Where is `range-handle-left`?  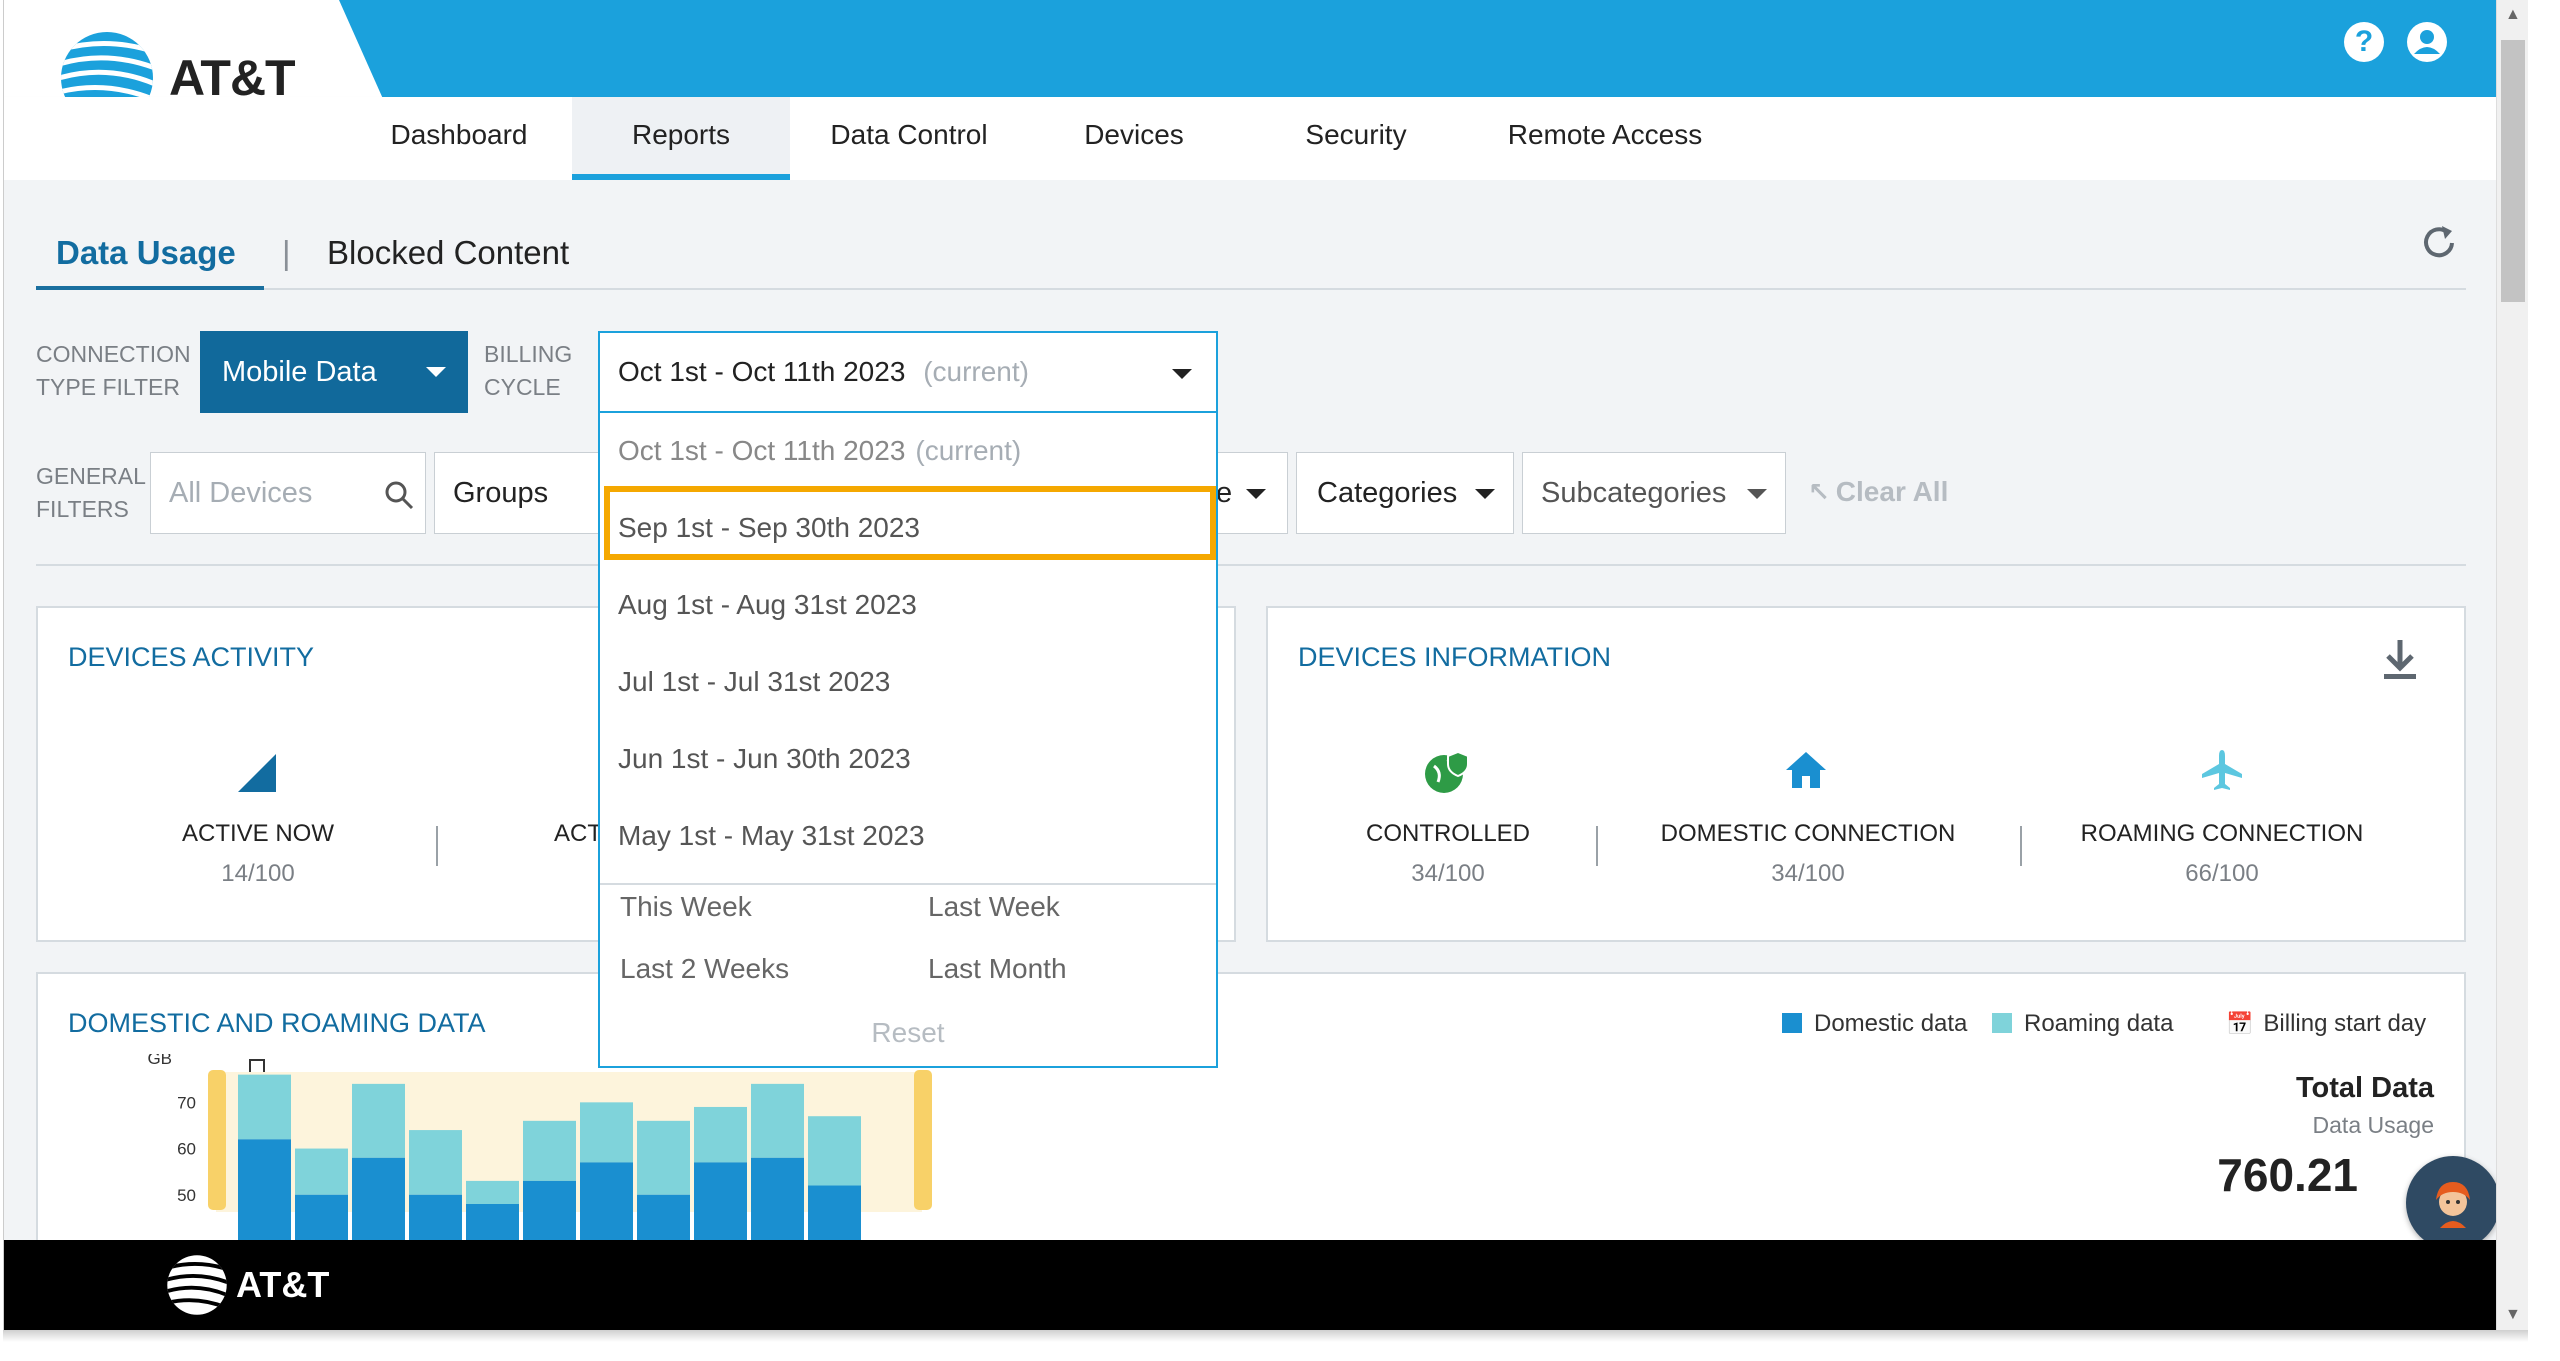 range-handle-left is located at coordinates (217, 1140).